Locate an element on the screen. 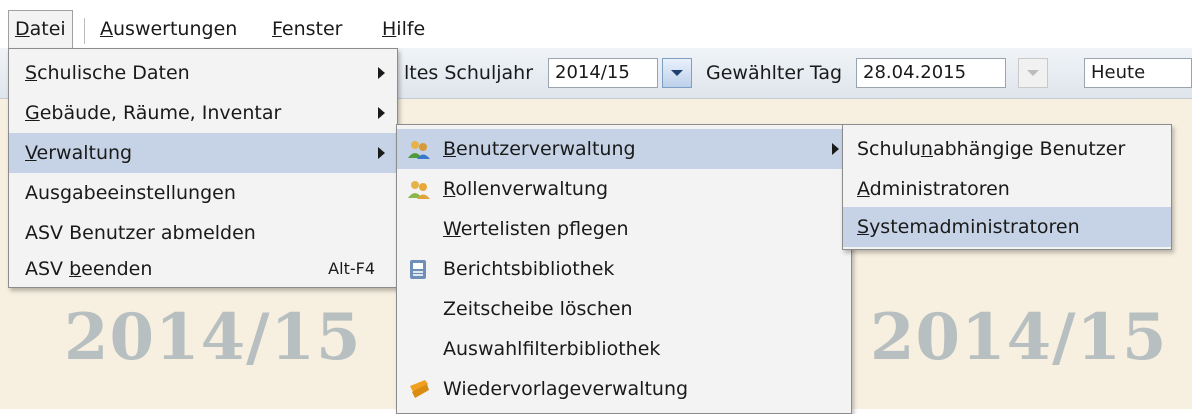  menu-item-administratoren: Administratoren is located at coordinates (1007, 189).